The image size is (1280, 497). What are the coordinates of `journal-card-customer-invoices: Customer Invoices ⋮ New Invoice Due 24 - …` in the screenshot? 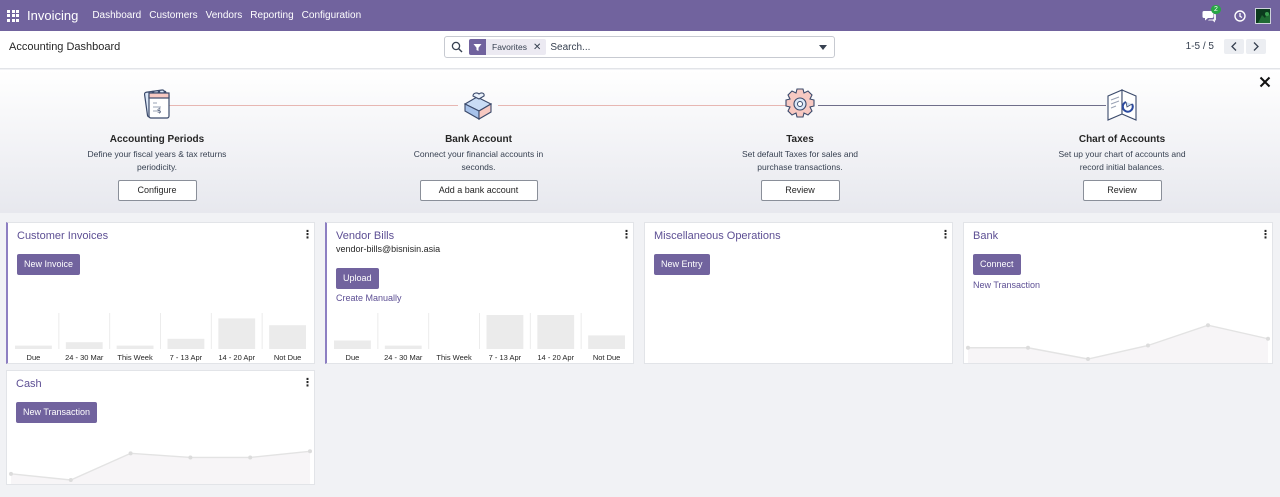 It's located at (160, 293).